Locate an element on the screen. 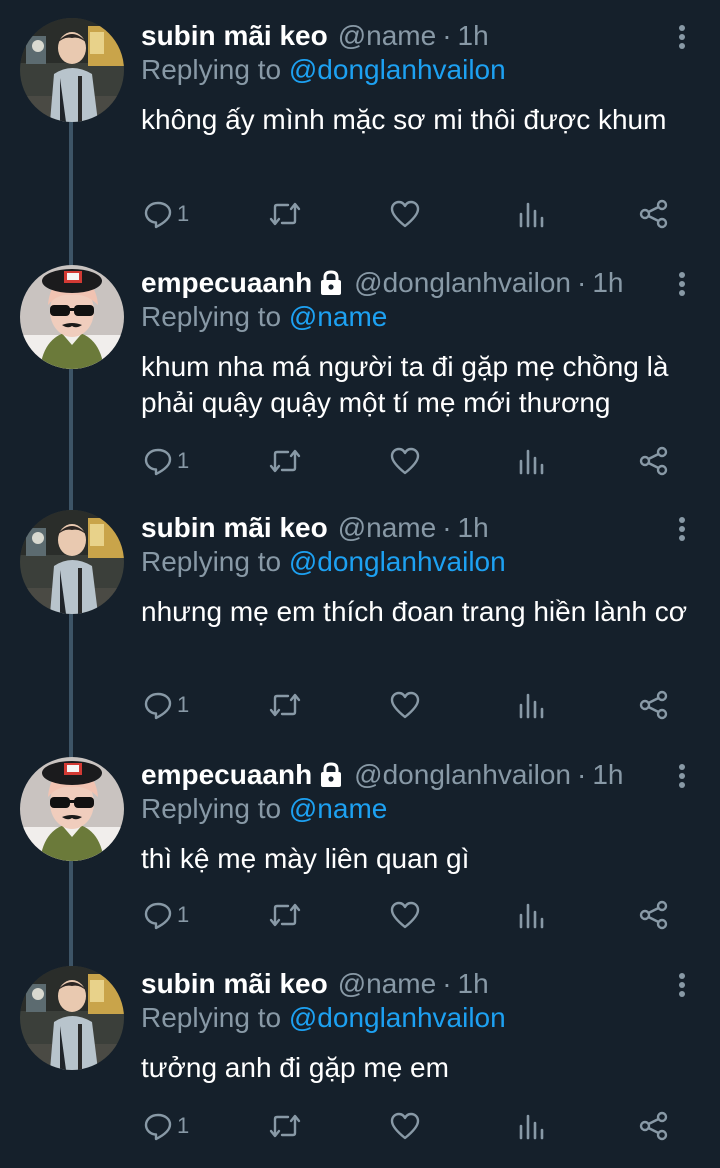 This screenshot has height=1168, width=720. tweet-text: thì kệ mẹ mày liên quan gì is located at coordinates (305, 858).